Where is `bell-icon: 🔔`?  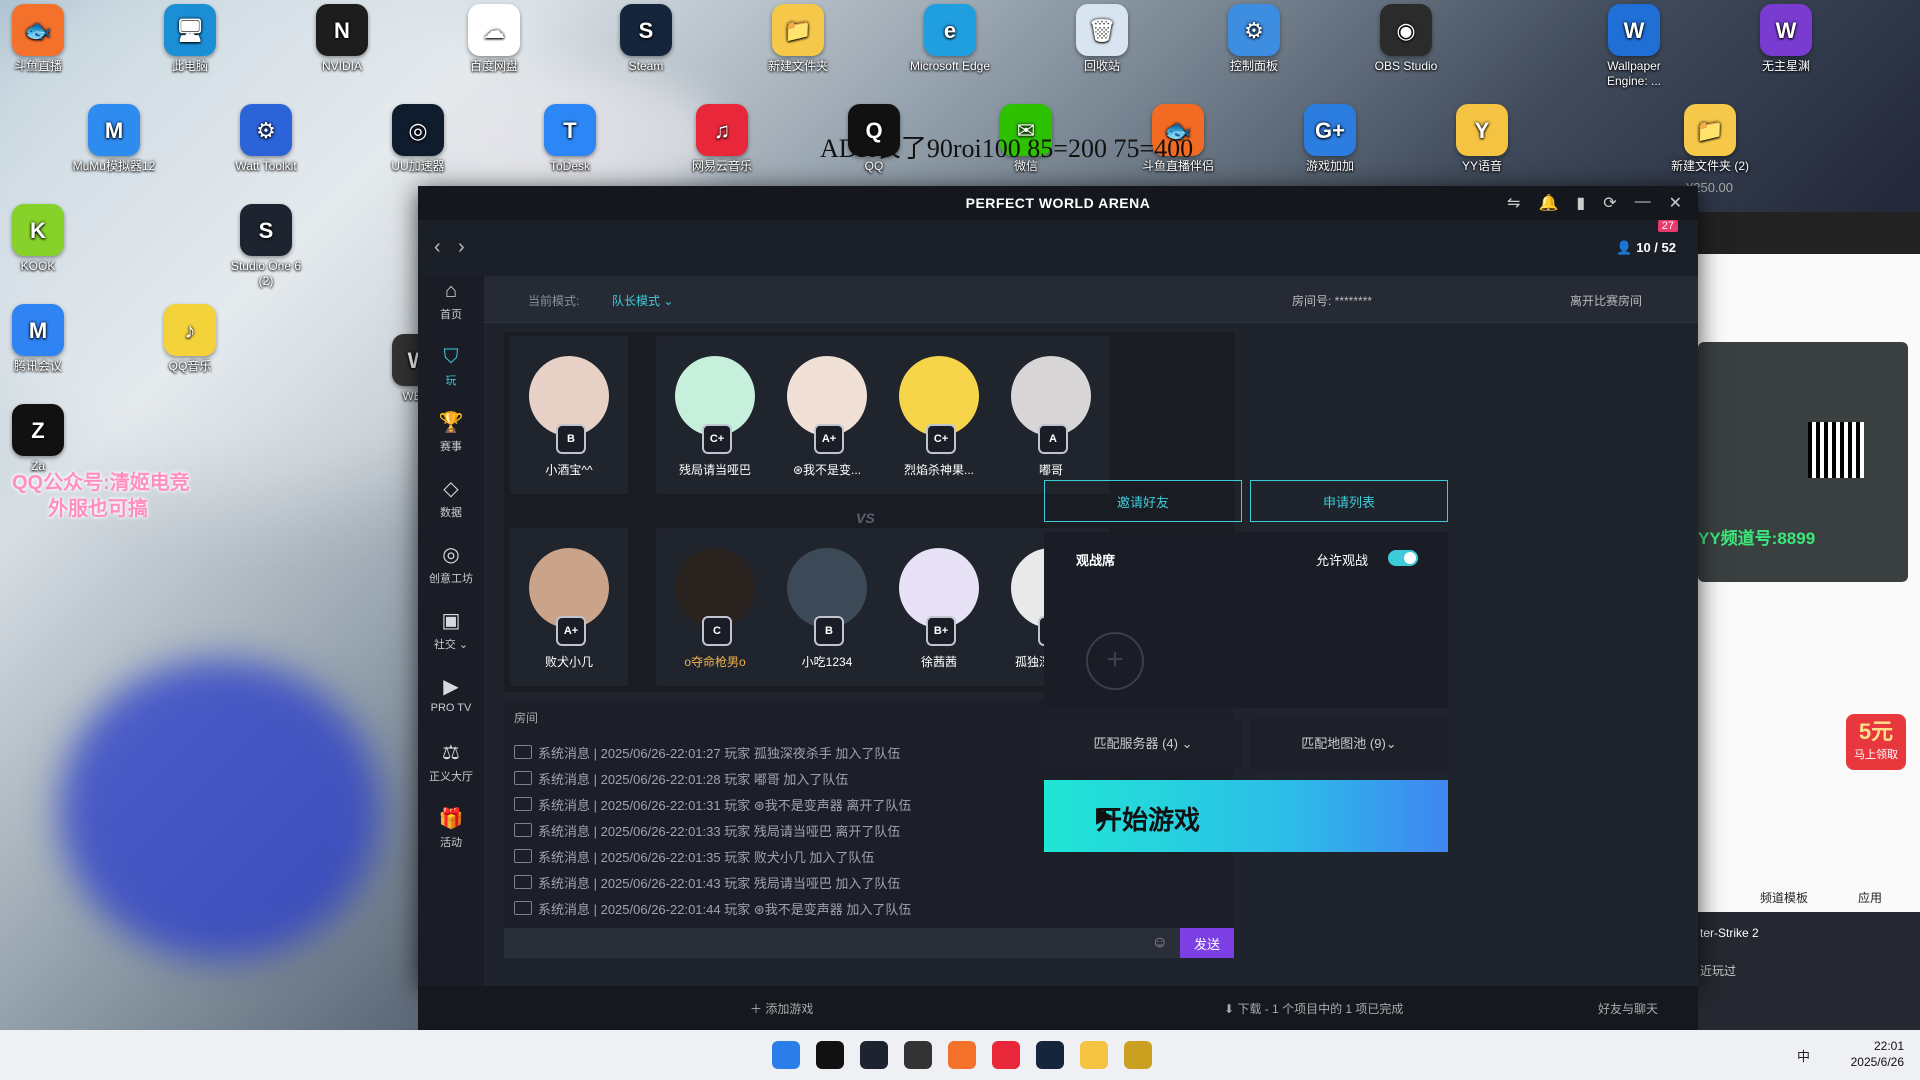
bell-icon: 🔔 is located at coordinates (1548, 203).